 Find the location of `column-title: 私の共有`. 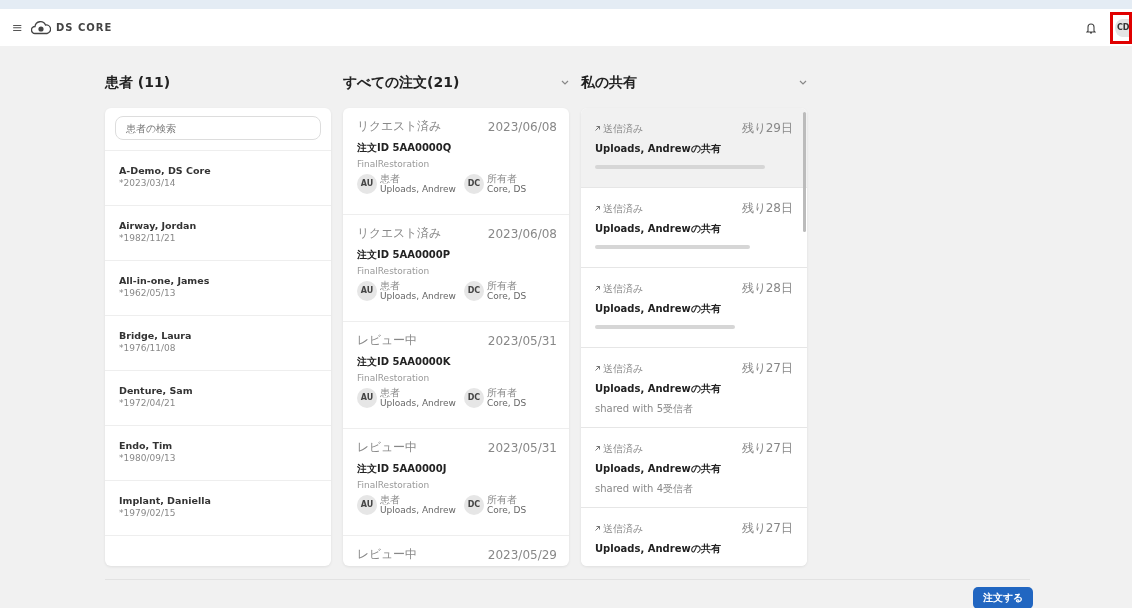

column-title: 私の共有 is located at coordinates (609, 83).